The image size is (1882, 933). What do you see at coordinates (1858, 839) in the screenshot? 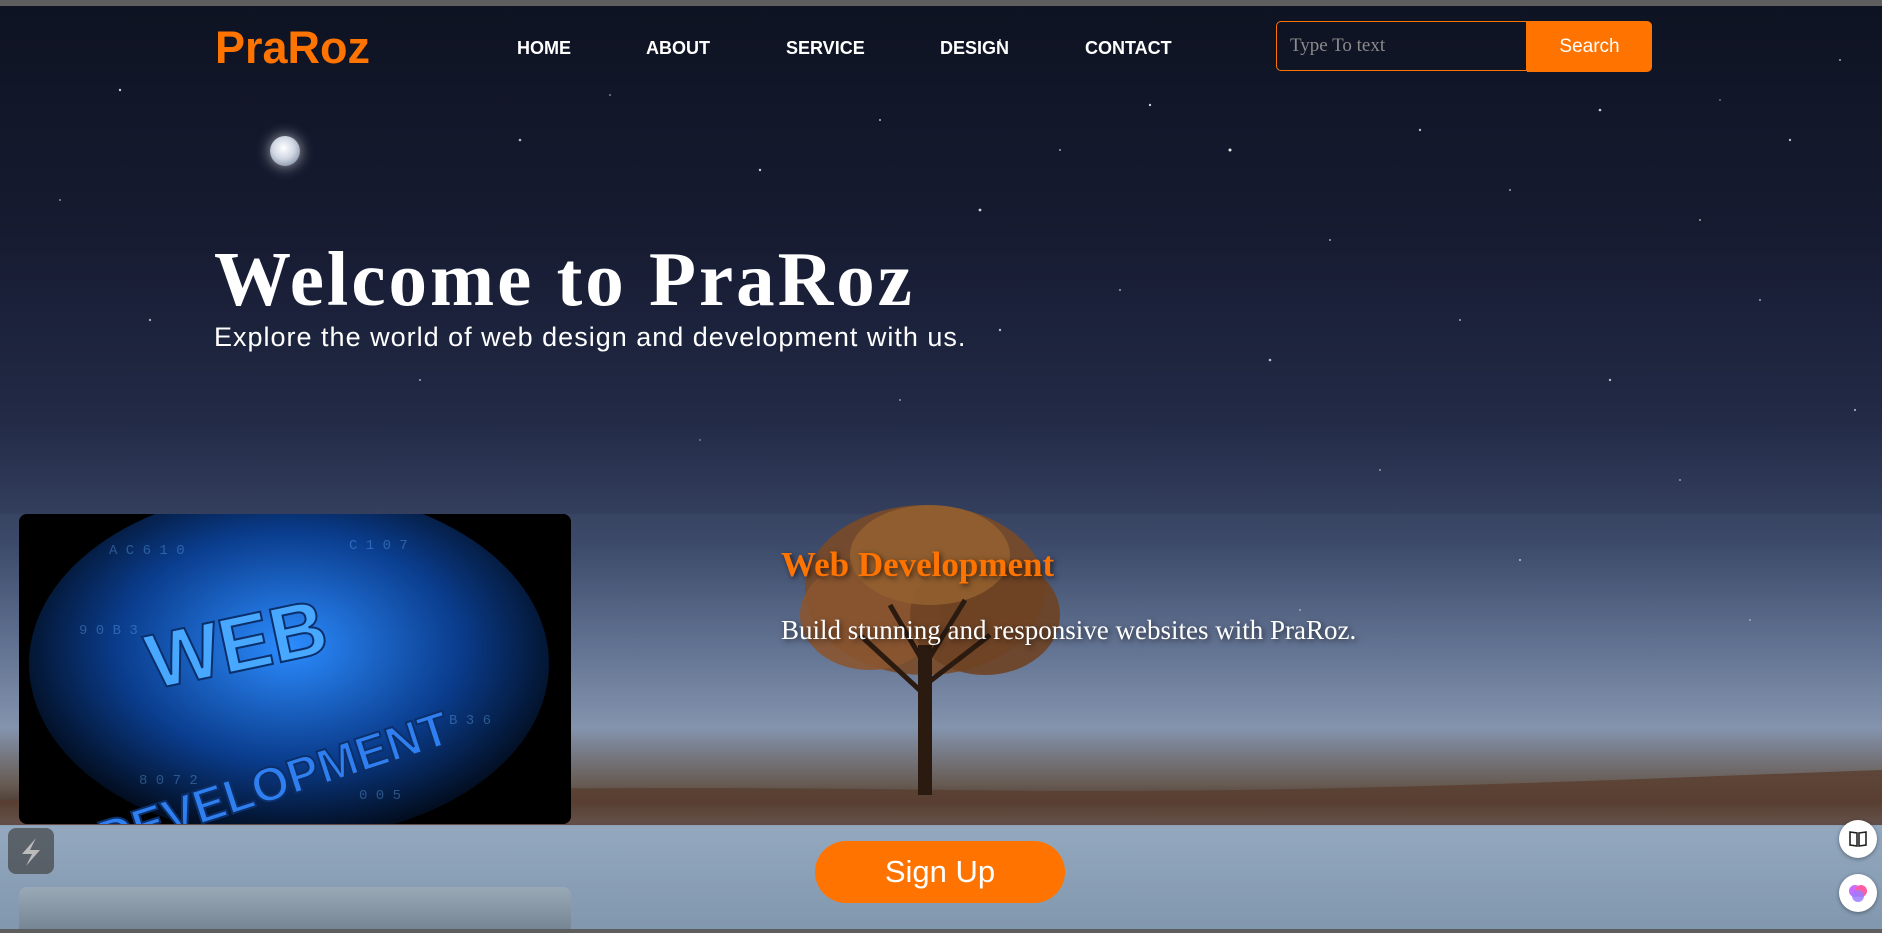
I see `book-icon` at bounding box center [1858, 839].